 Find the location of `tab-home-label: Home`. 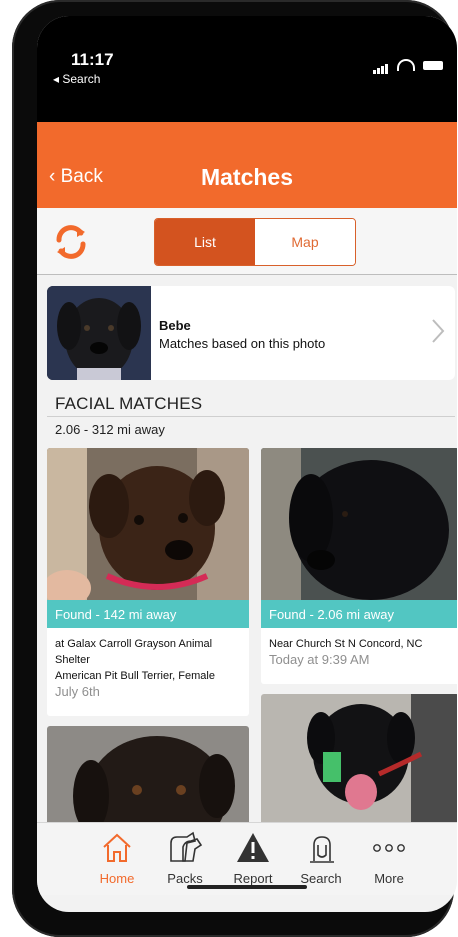

tab-home-label: Home is located at coordinates (117, 878).